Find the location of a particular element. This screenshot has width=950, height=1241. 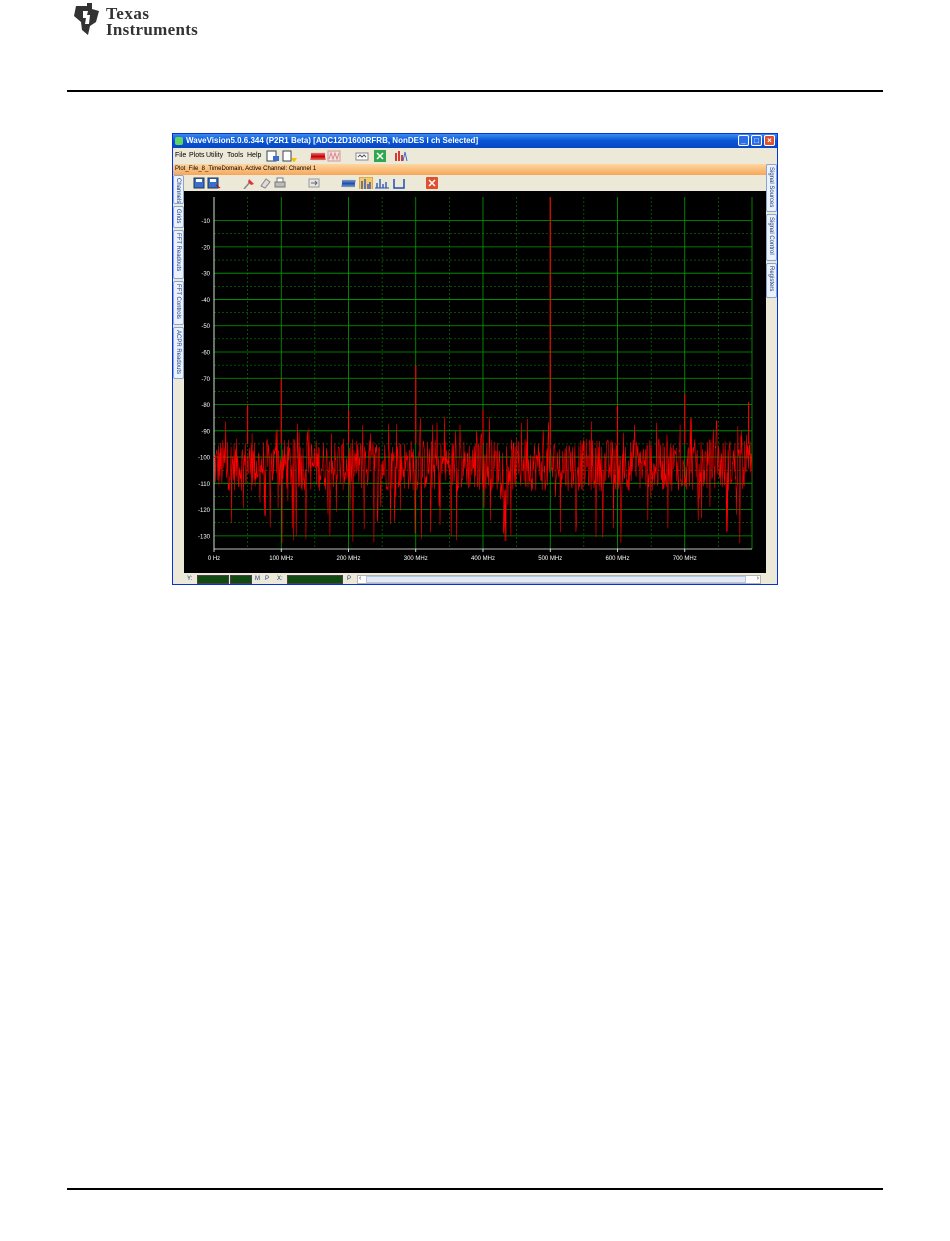

x-tick-label: 300 MHz is located at coordinates (416, 559).